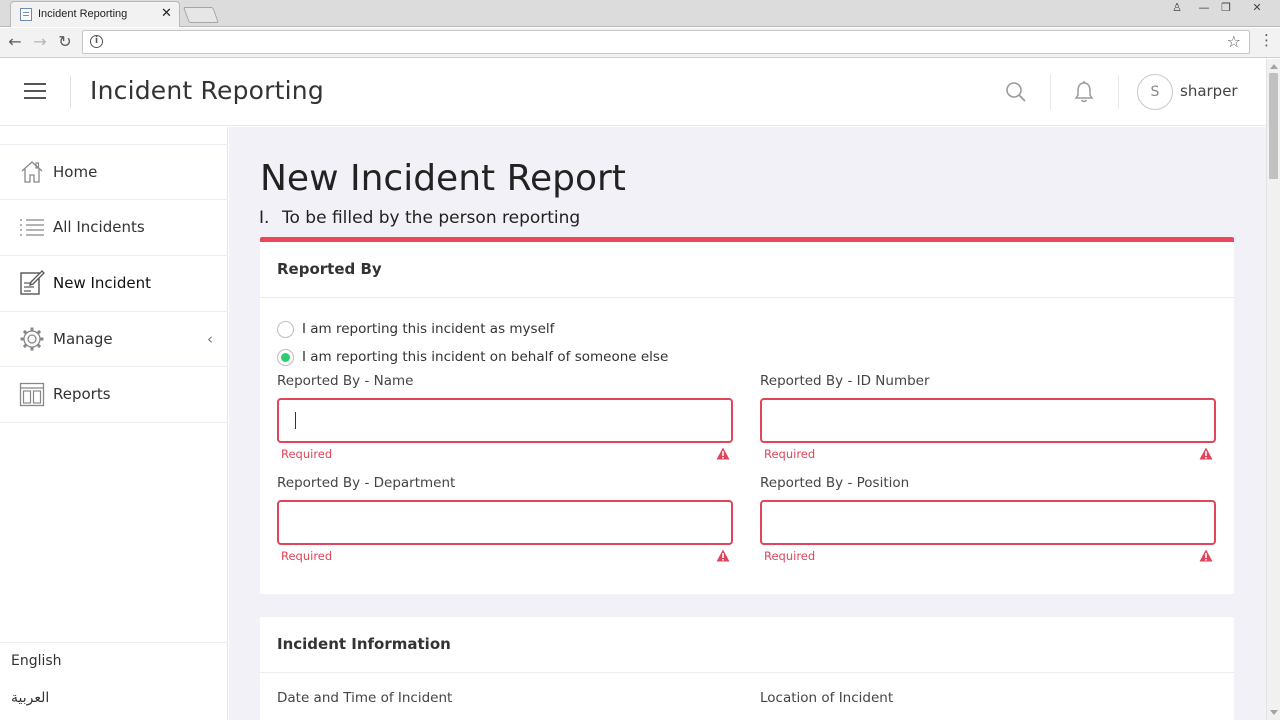  I want to click on page-title: New Incident Report, so click(443, 178).